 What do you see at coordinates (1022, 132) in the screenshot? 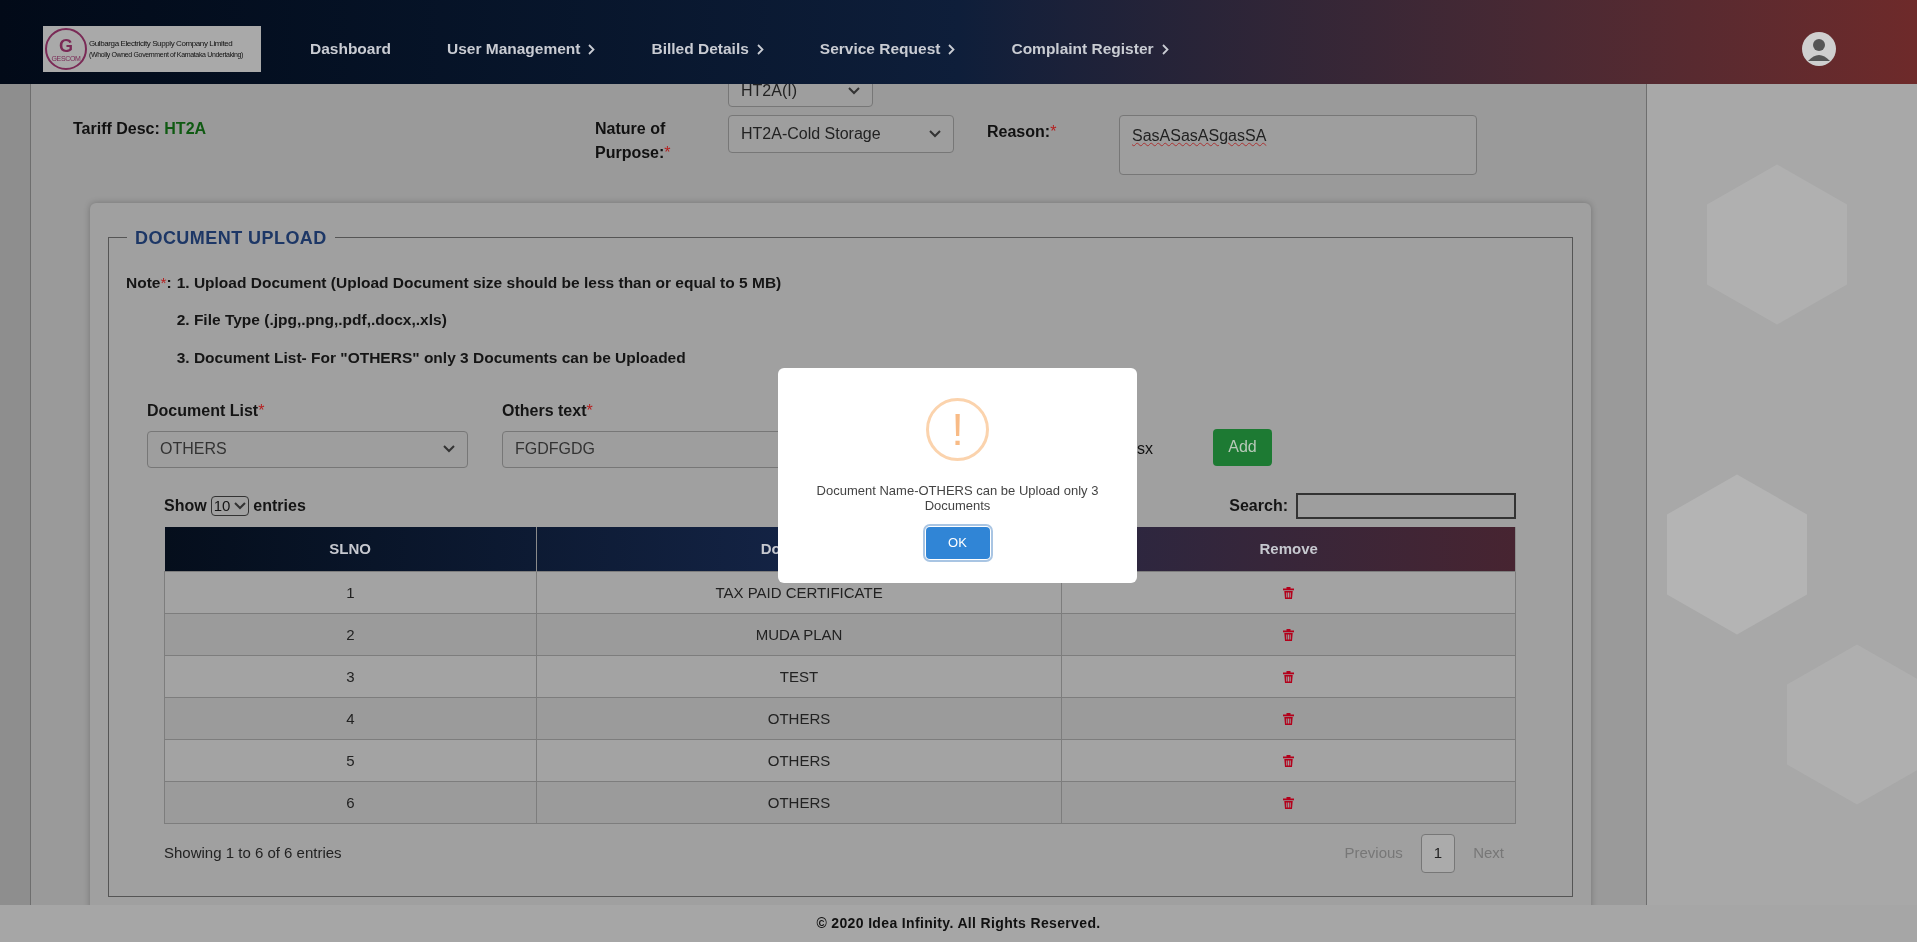
I see `reason-label: Reason:*` at bounding box center [1022, 132].